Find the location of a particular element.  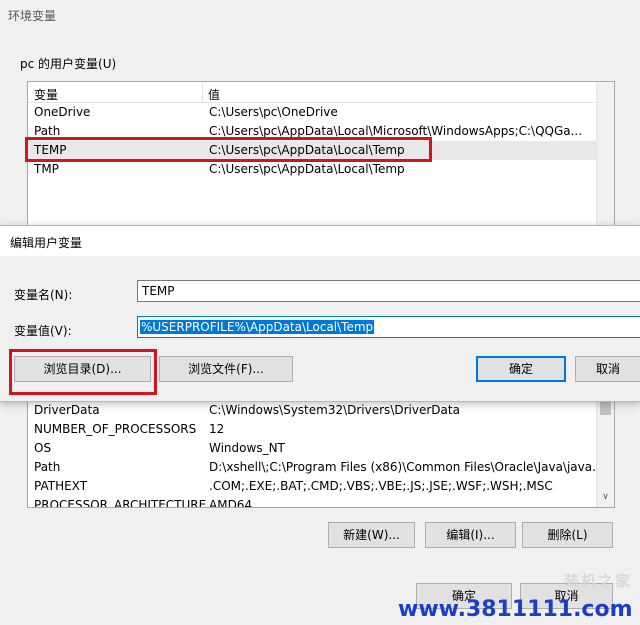

delete-button-label: 删除(L) is located at coordinates (567, 535).